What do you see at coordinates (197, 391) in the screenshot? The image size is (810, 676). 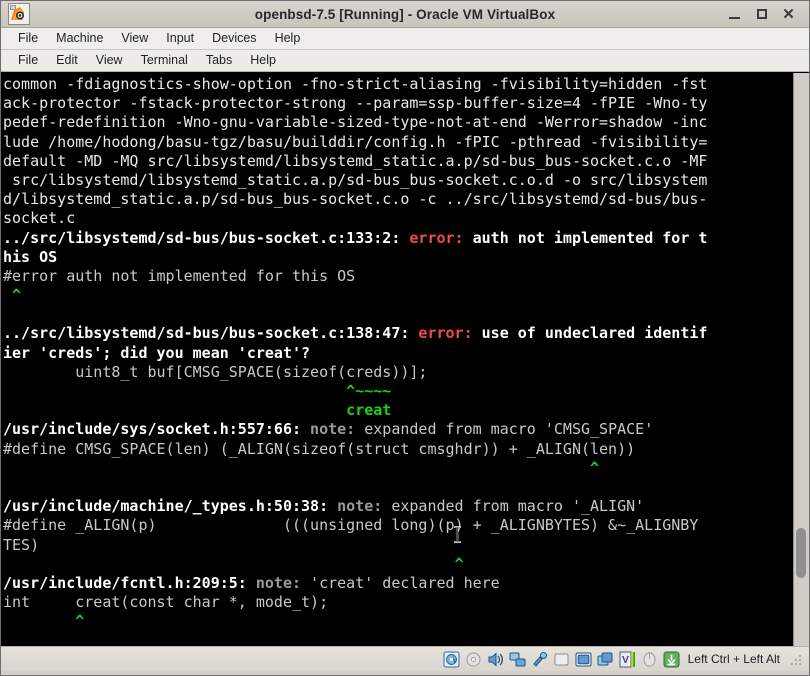 I see `terminal-text-span: ^~~~~` at bounding box center [197, 391].